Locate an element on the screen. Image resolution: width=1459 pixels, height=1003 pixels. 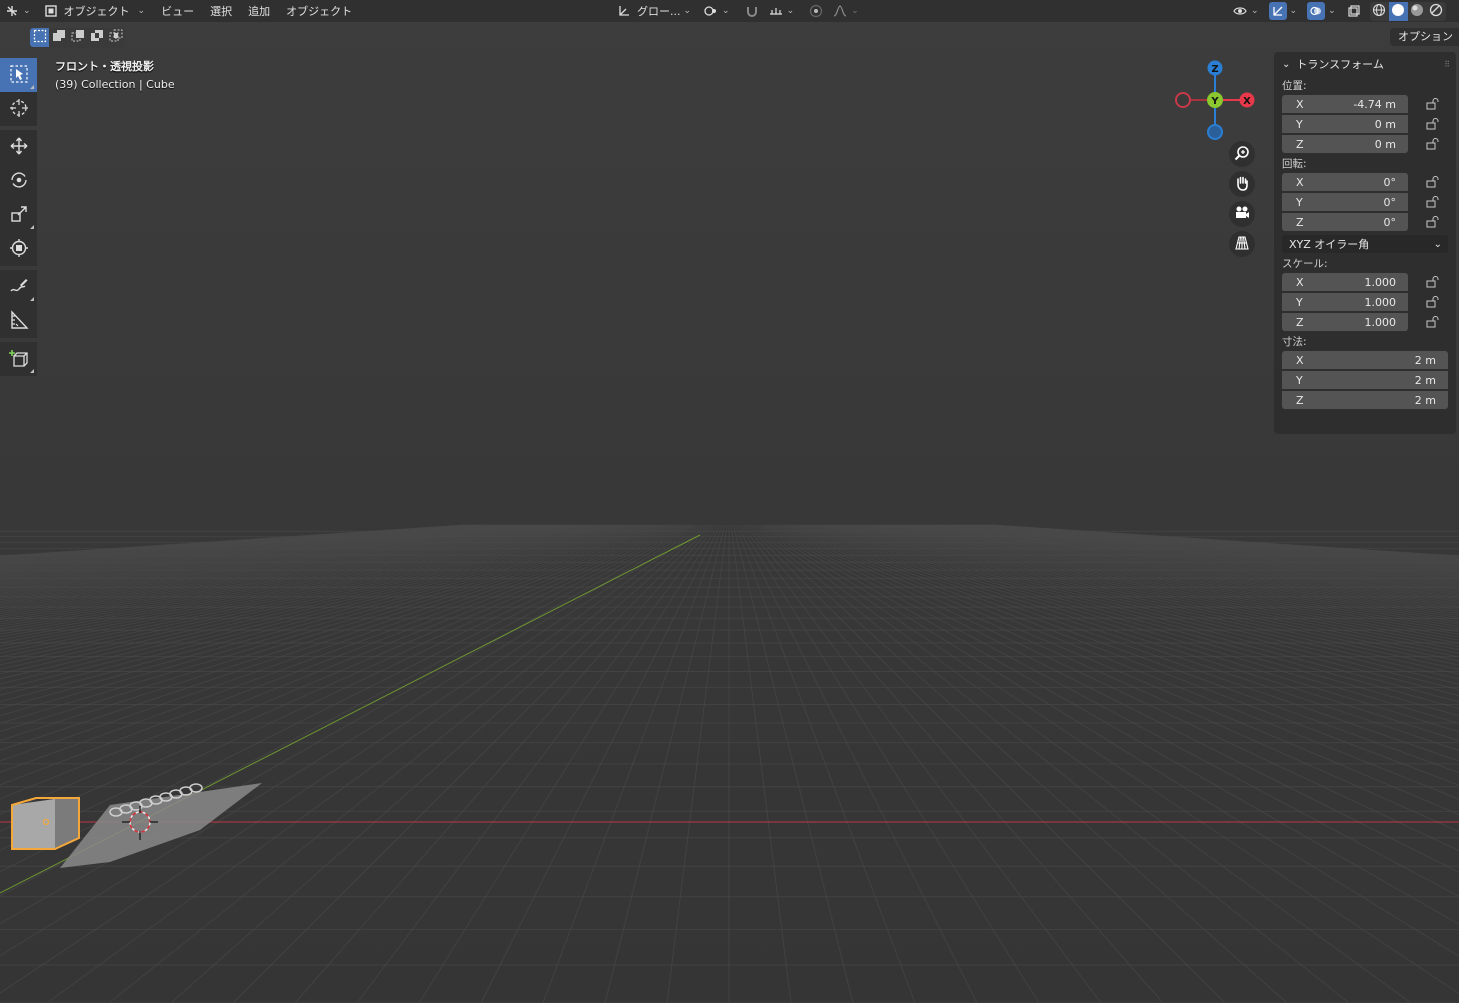
dimensions-x-field: X2 m is located at coordinates (1365, 360).